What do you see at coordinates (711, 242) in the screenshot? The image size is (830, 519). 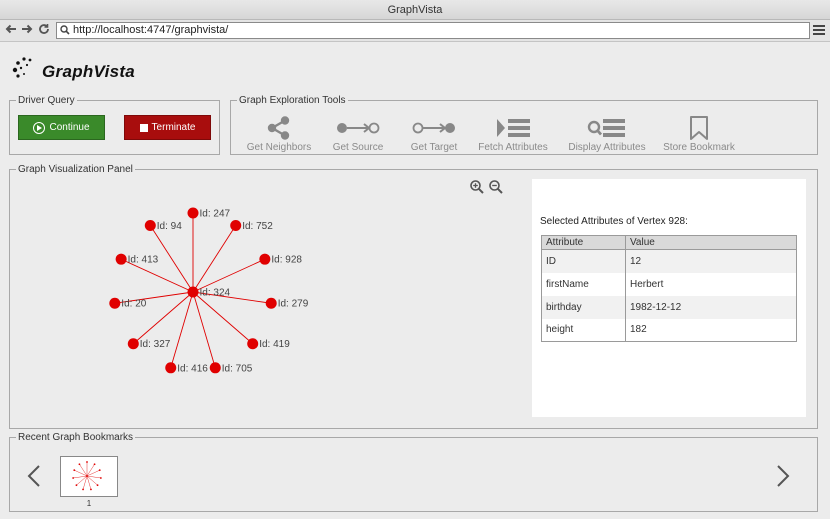 I see `column-header-value: Value` at bounding box center [711, 242].